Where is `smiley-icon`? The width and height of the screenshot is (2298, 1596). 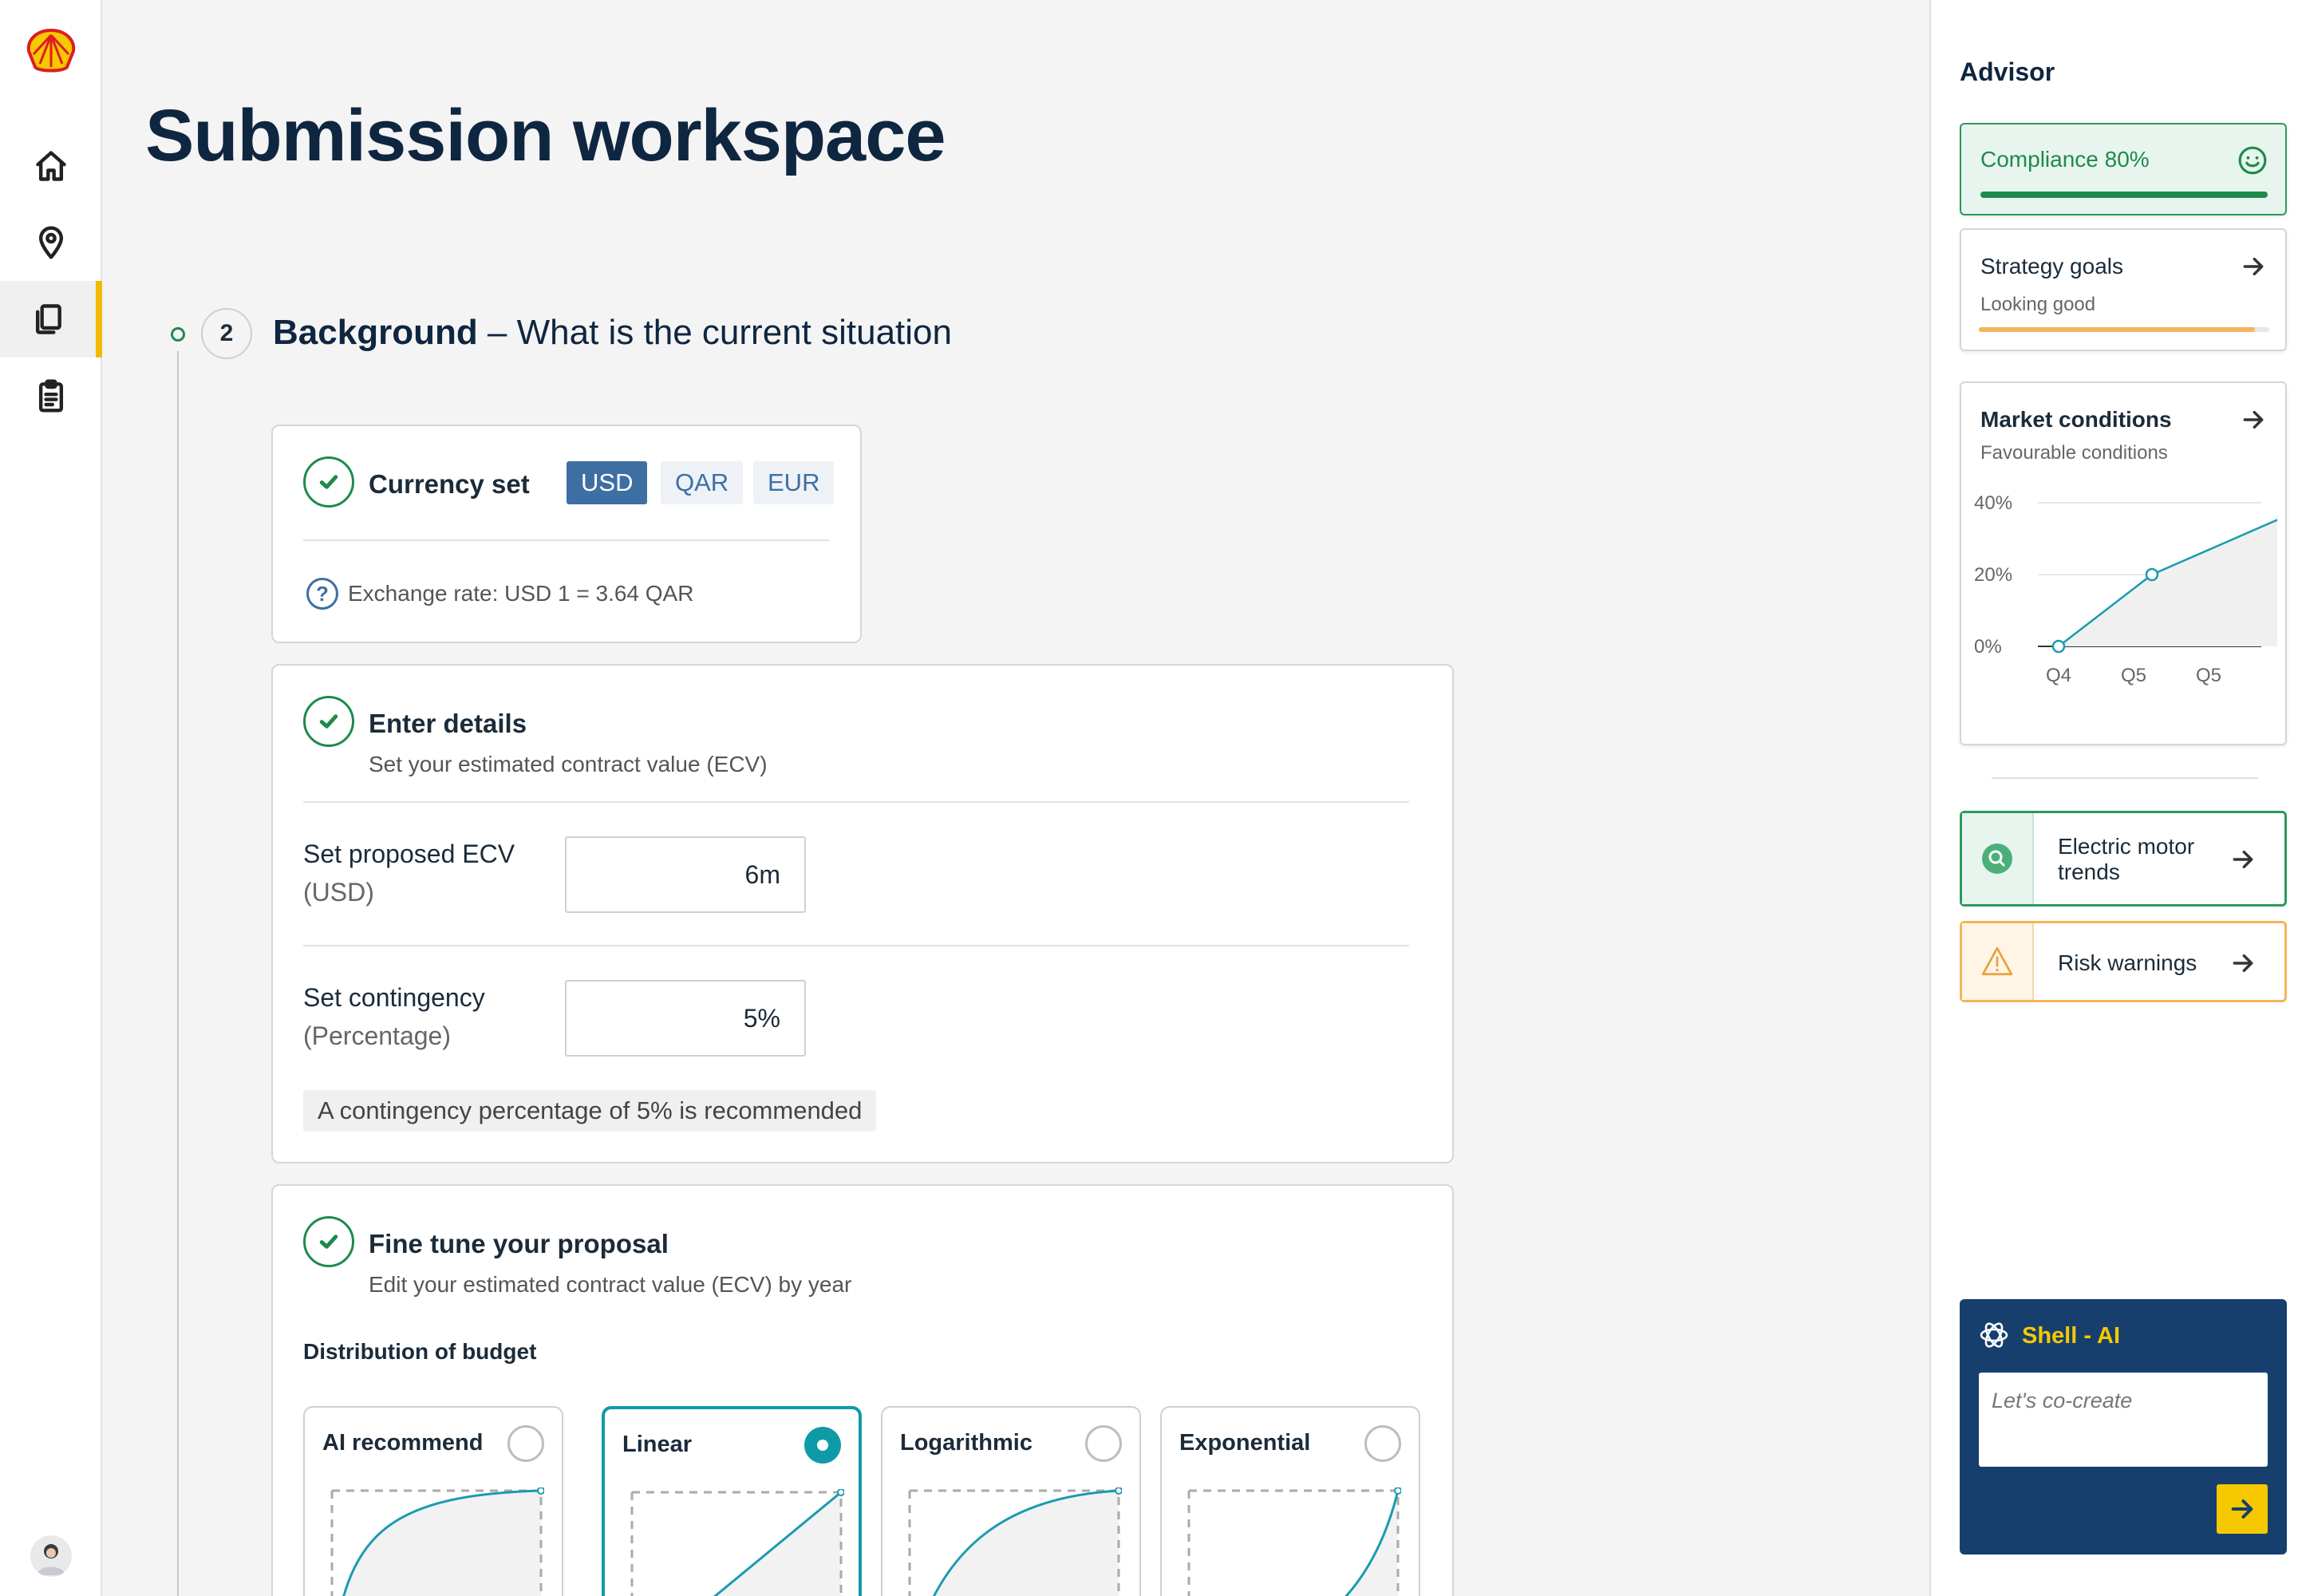 smiley-icon is located at coordinates (2252, 160).